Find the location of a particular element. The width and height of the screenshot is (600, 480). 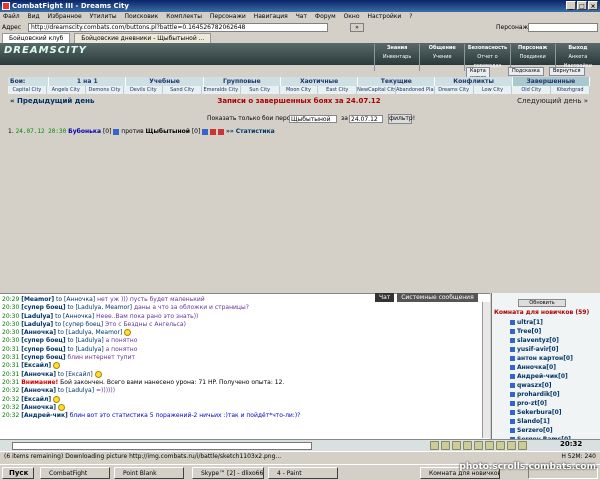

sound-icon is located at coordinates (467, 445).